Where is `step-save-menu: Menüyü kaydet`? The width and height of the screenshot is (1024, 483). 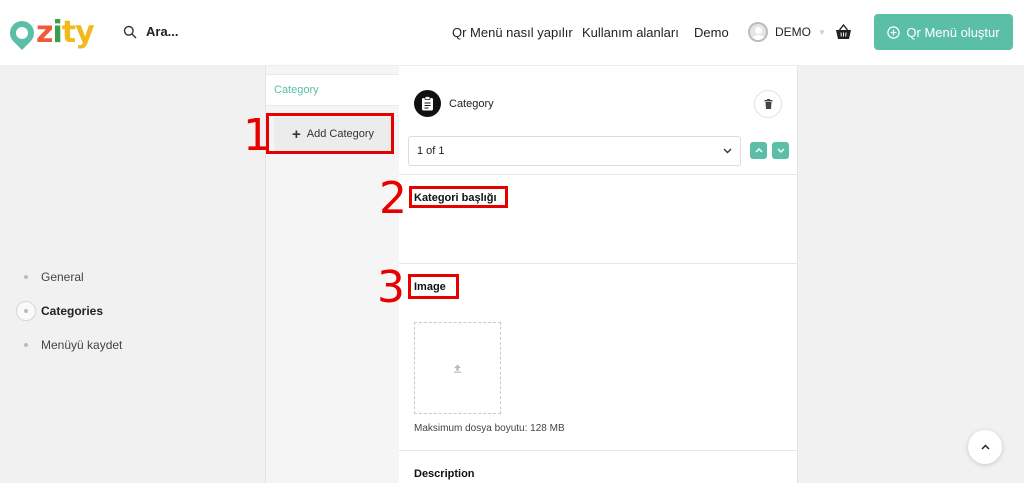
step-save-menu: Menüyü kaydet is located at coordinates (69, 345).